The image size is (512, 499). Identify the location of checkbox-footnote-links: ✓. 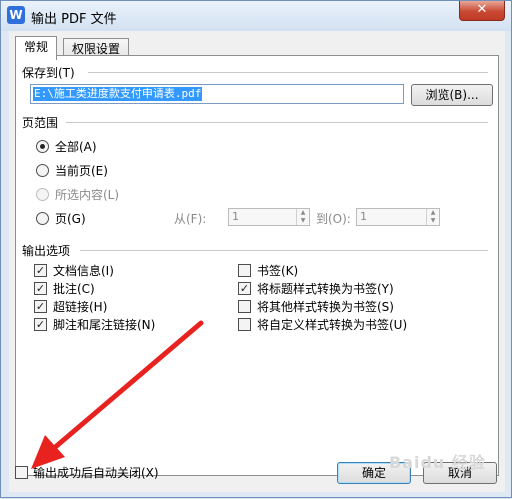
(40, 324).